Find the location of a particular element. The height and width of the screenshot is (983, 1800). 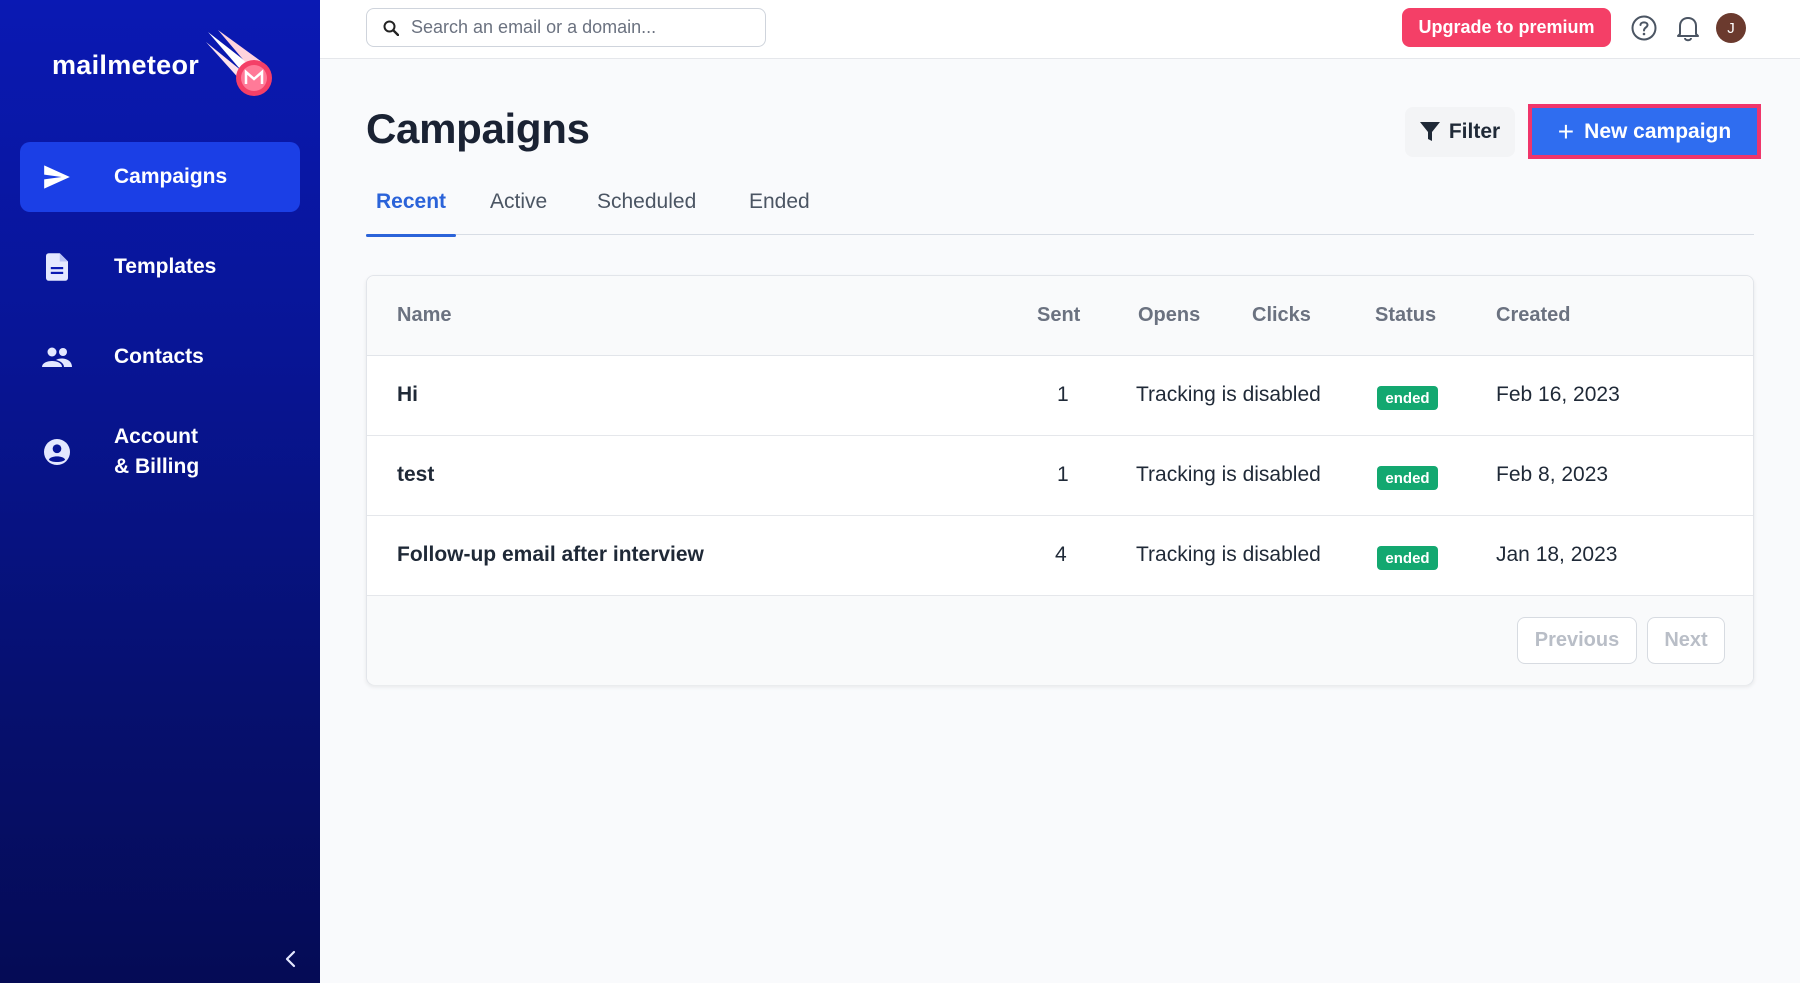

previous-page-button: Previous is located at coordinates (1577, 640).